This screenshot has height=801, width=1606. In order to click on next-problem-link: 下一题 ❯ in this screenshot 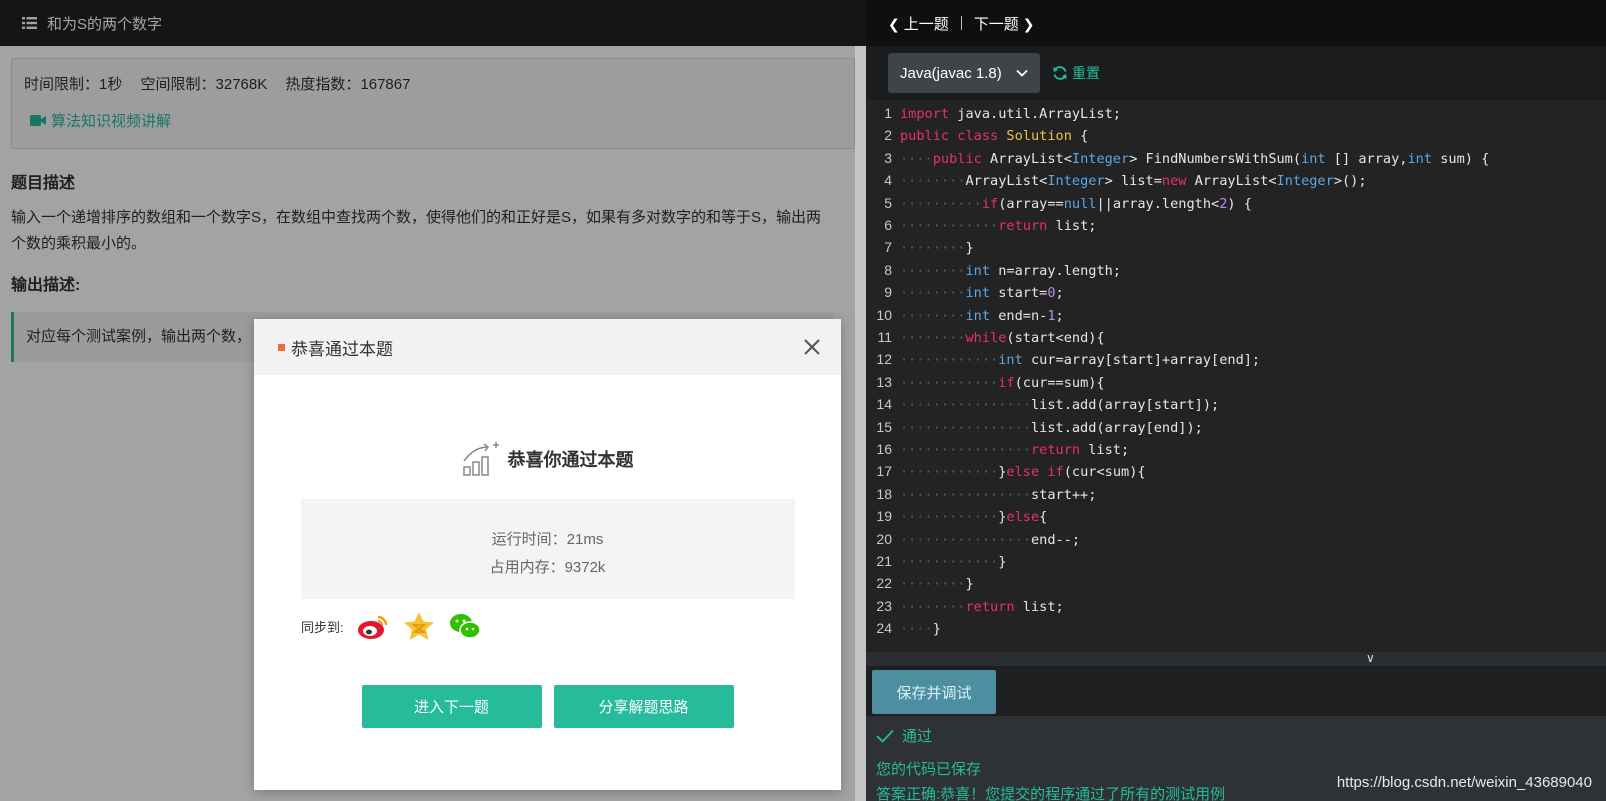, I will do `click(1006, 23)`.